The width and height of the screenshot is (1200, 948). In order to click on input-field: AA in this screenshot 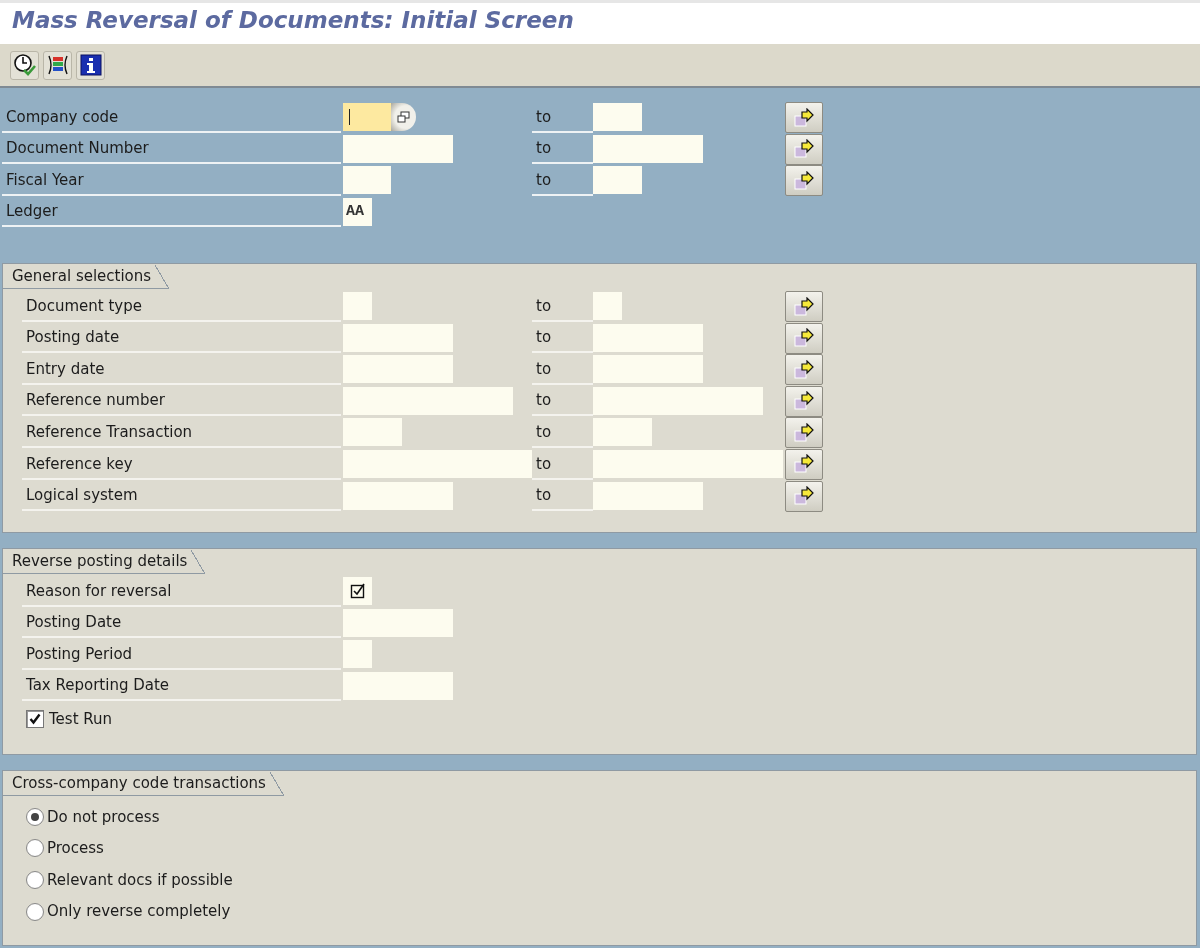, I will do `click(357, 211)`.